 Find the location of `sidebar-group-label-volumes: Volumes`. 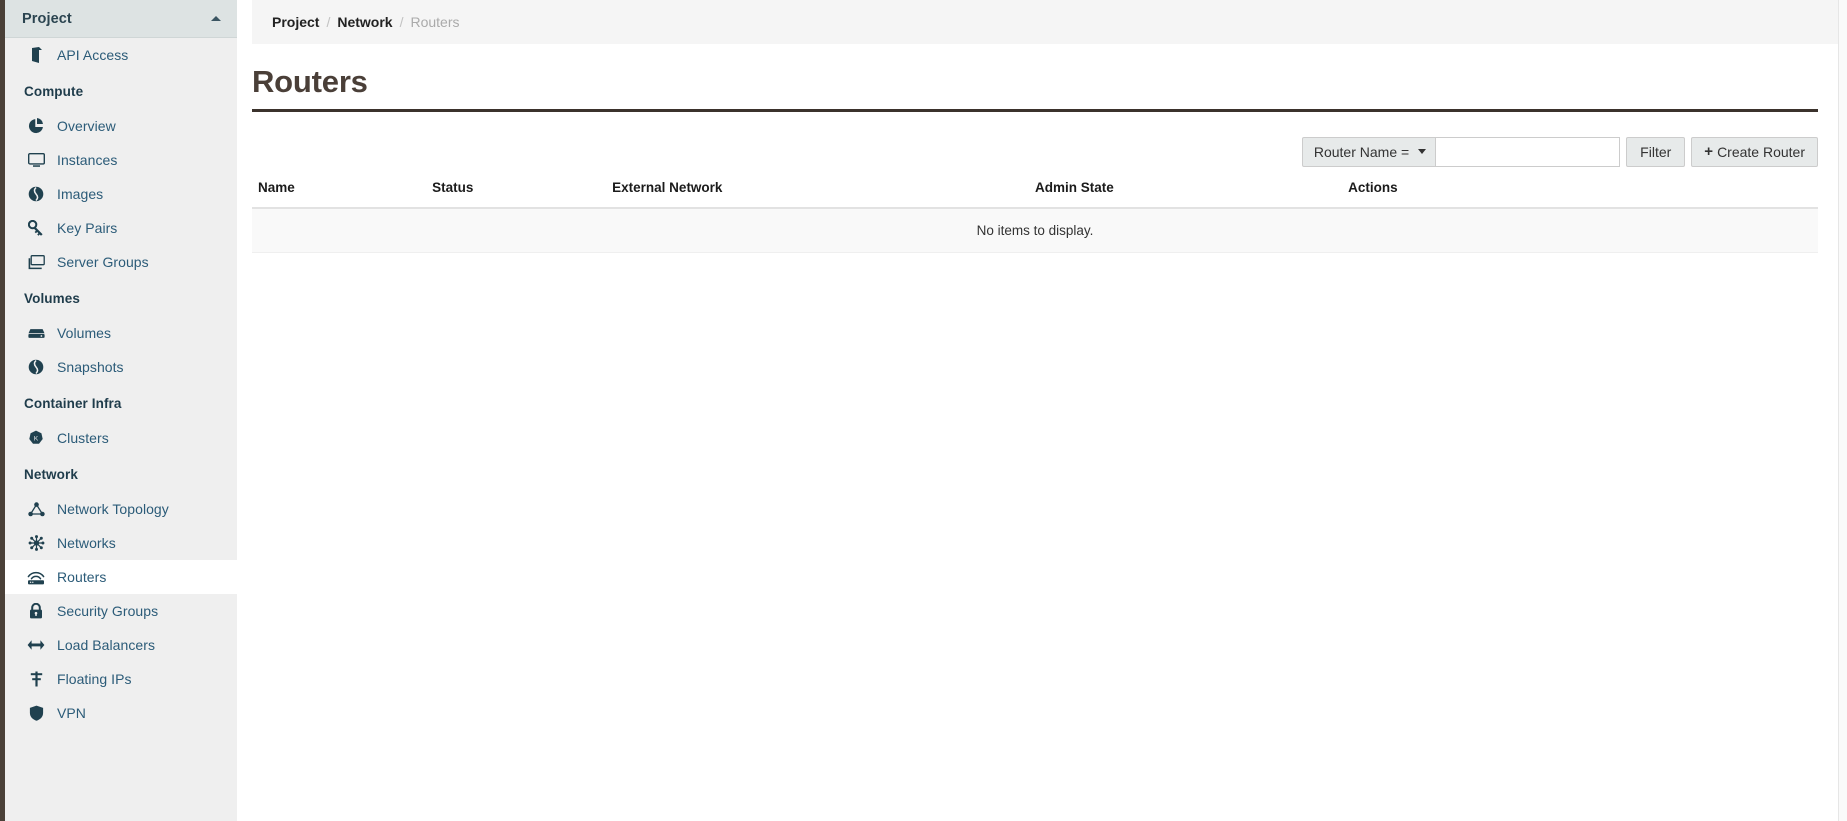

sidebar-group-label-volumes: Volumes is located at coordinates (52, 298).